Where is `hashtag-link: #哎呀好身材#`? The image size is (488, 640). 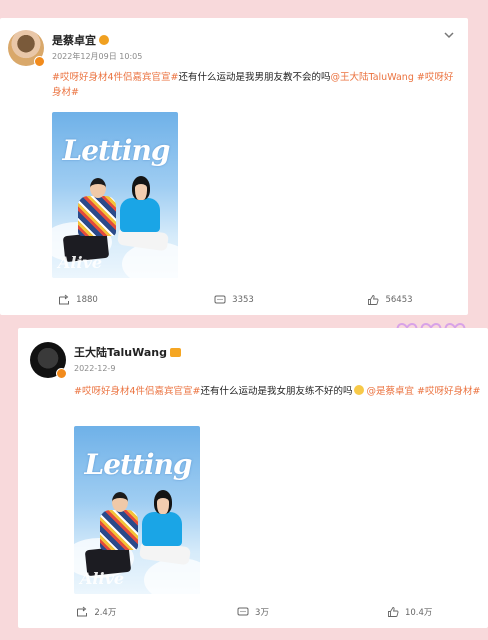 hashtag-link: #哎呀好身材# is located at coordinates (448, 391).